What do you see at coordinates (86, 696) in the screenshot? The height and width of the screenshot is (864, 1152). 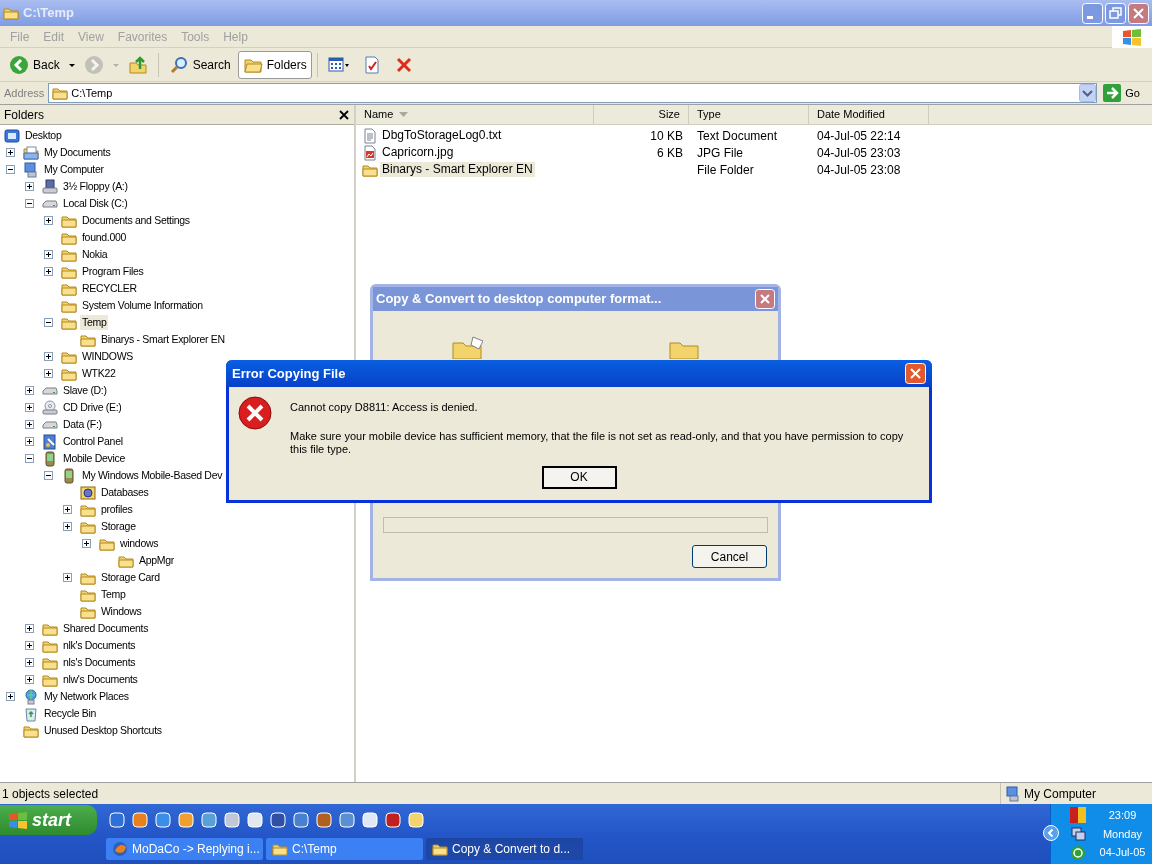 I see `tree-item: My Network Places` at bounding box center [86, 696].